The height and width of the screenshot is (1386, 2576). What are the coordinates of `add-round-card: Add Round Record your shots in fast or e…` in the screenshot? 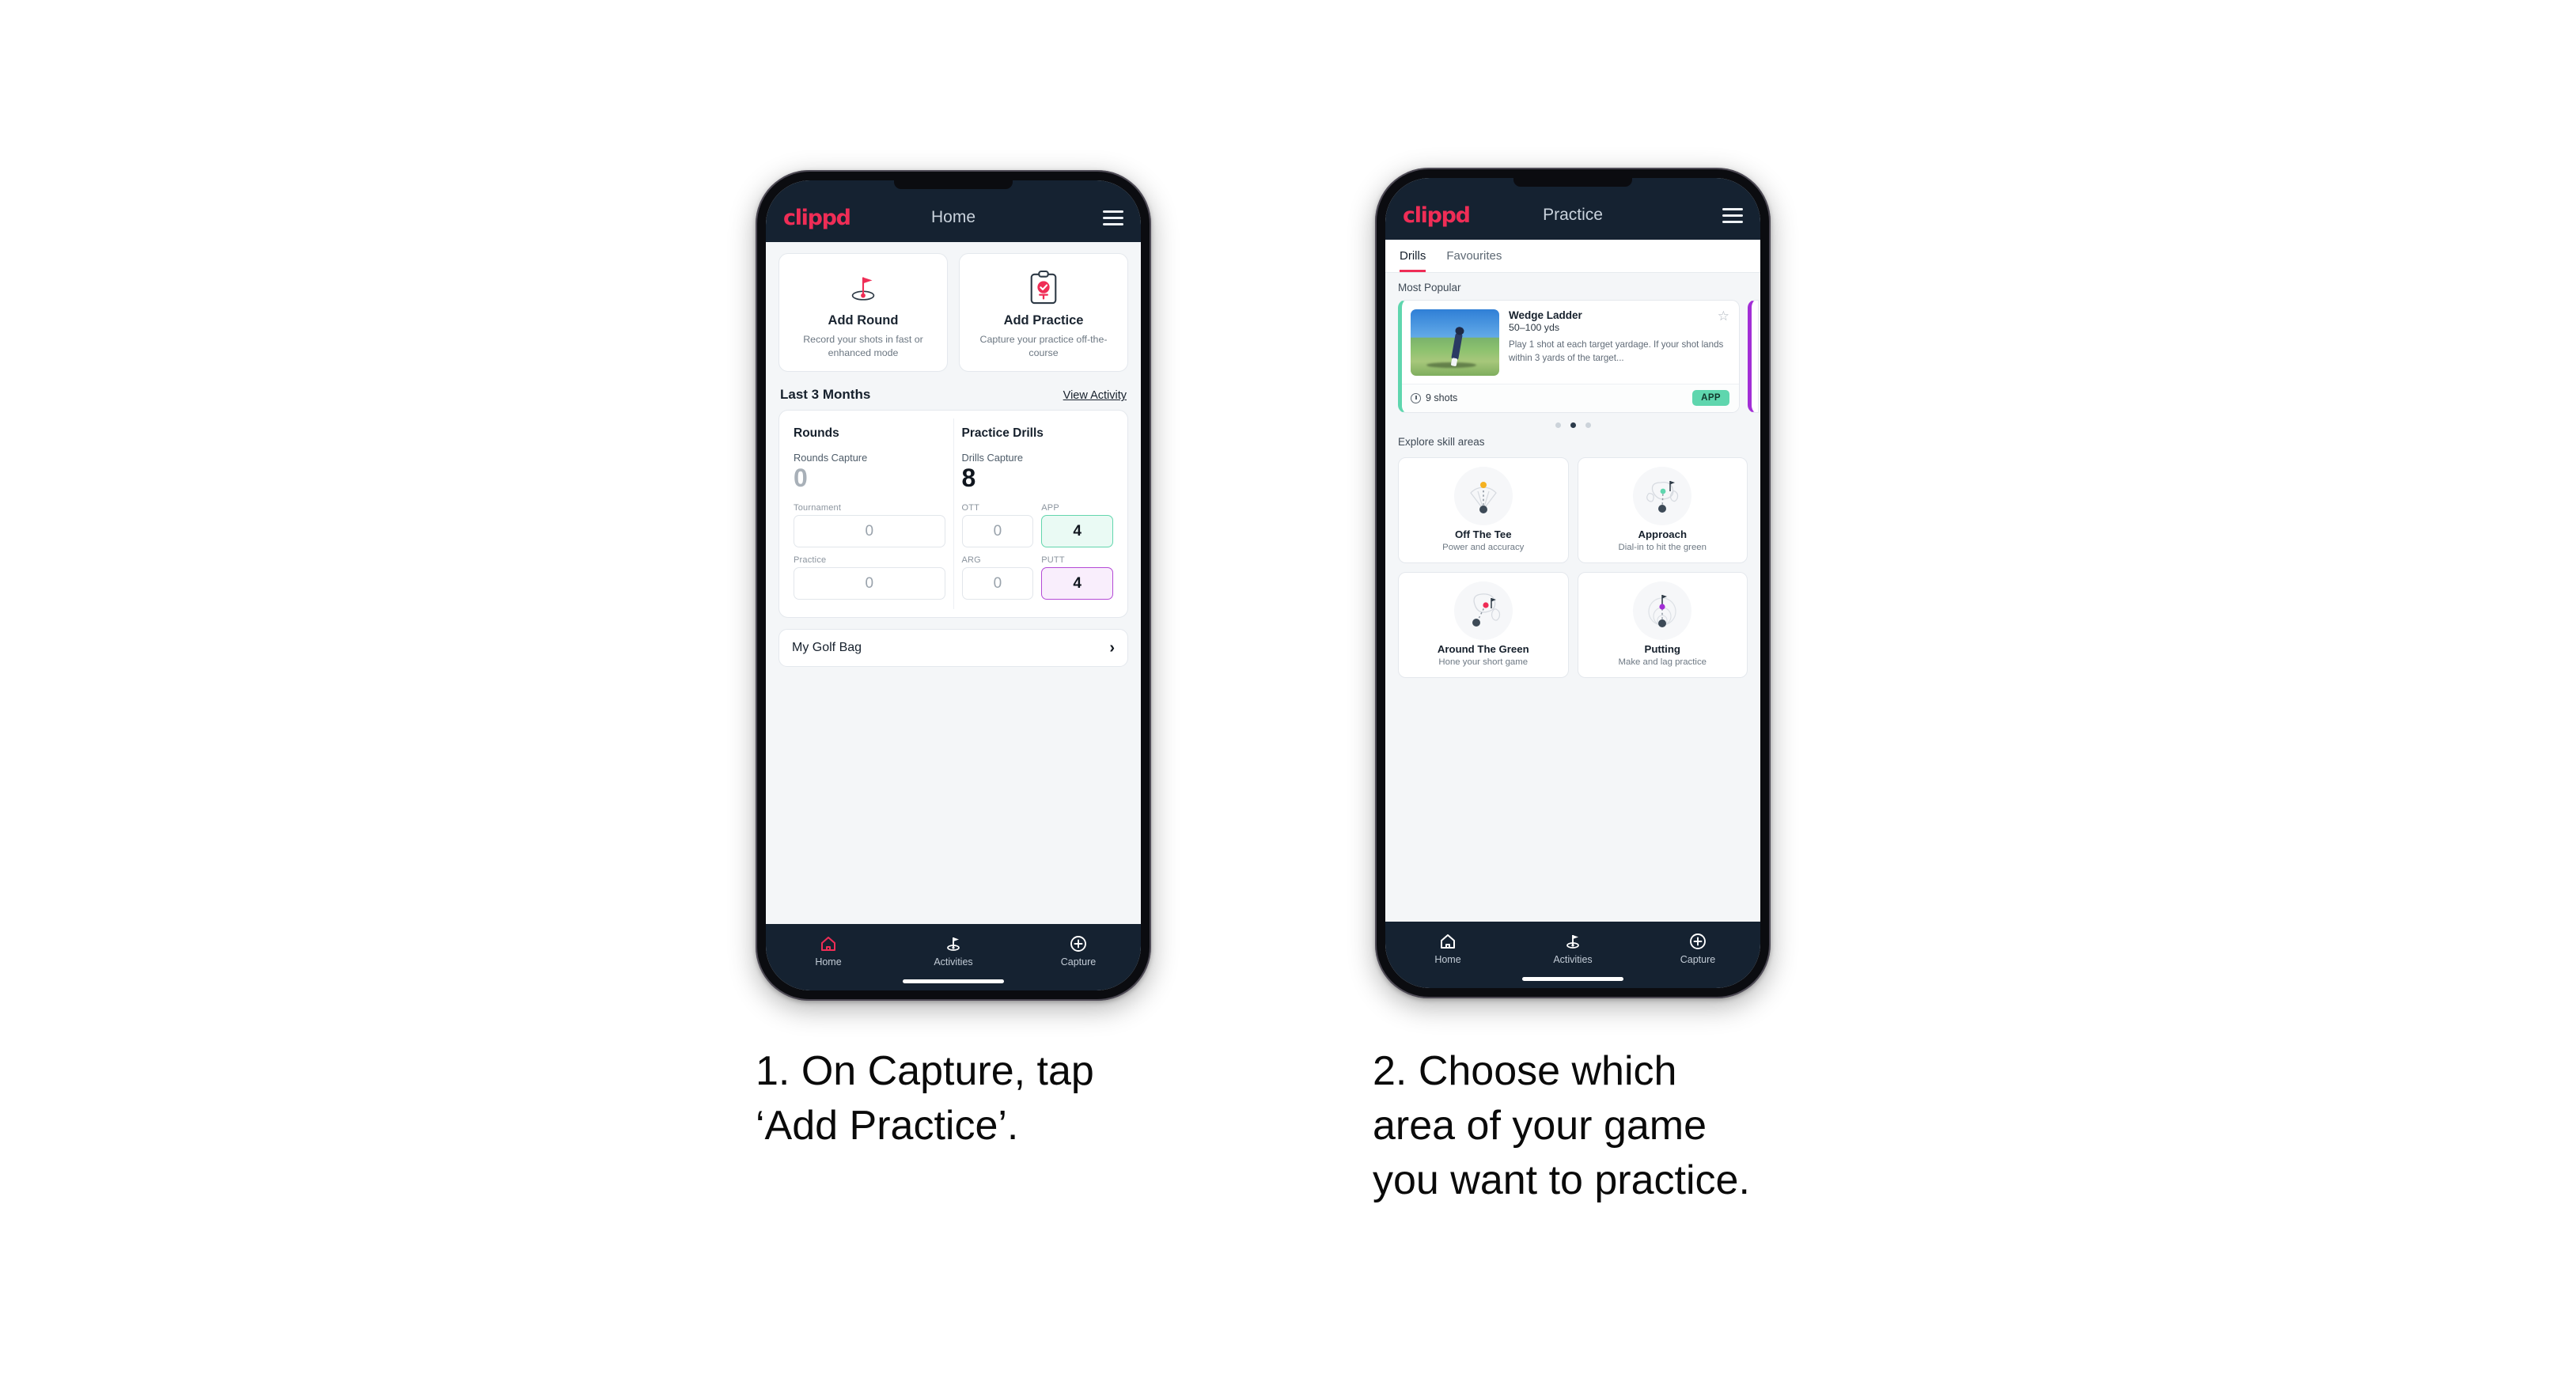 It's located at (863, 313).